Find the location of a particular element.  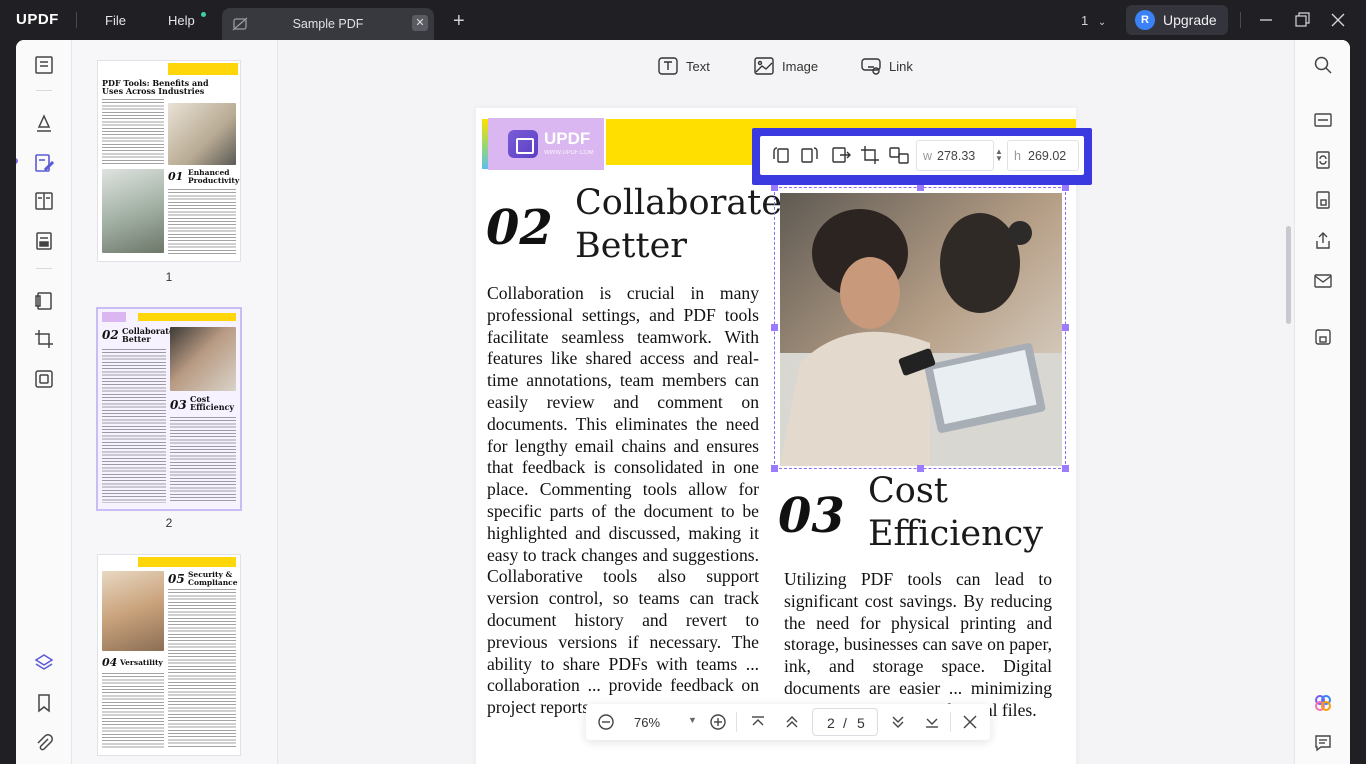

next-page-icon is located at coordinates (898, 722).